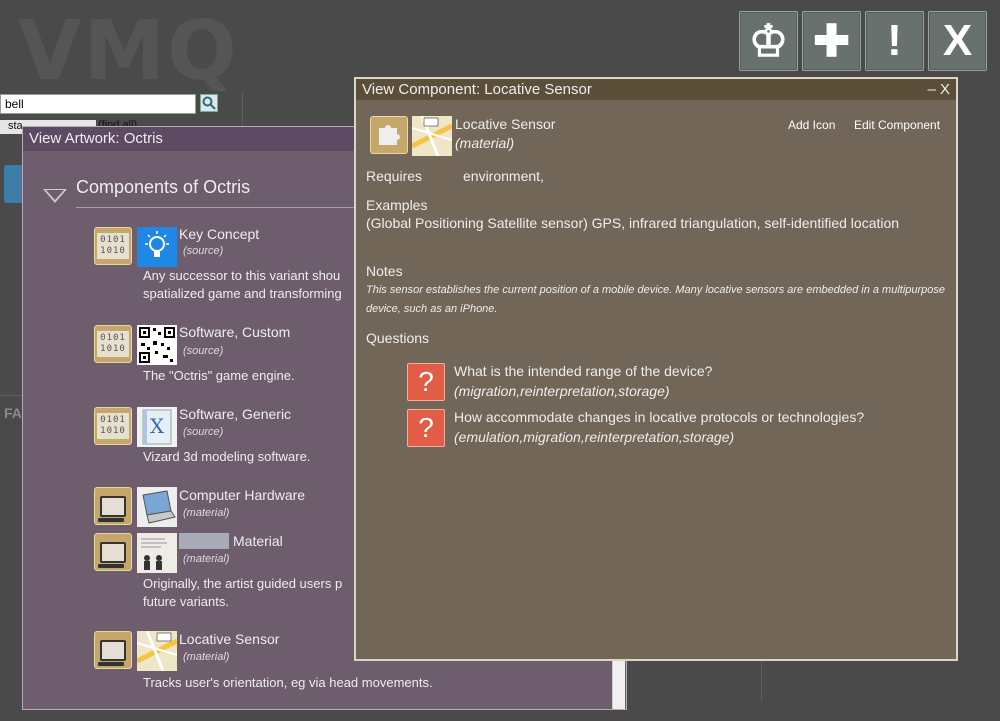 The image size is (1000, 721). I want to click on king-icon: ♔, so click(768, 41).